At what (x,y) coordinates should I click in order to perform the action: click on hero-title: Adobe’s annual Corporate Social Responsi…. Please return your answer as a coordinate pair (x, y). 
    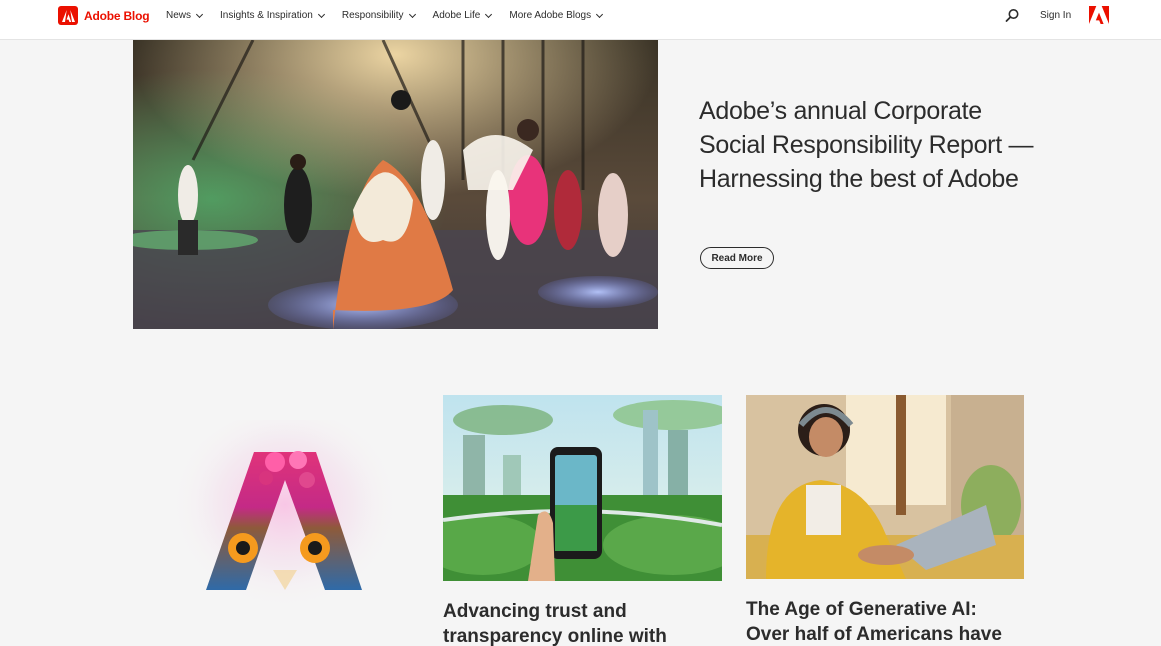
    Looking at the image, I should click on (869, 145).